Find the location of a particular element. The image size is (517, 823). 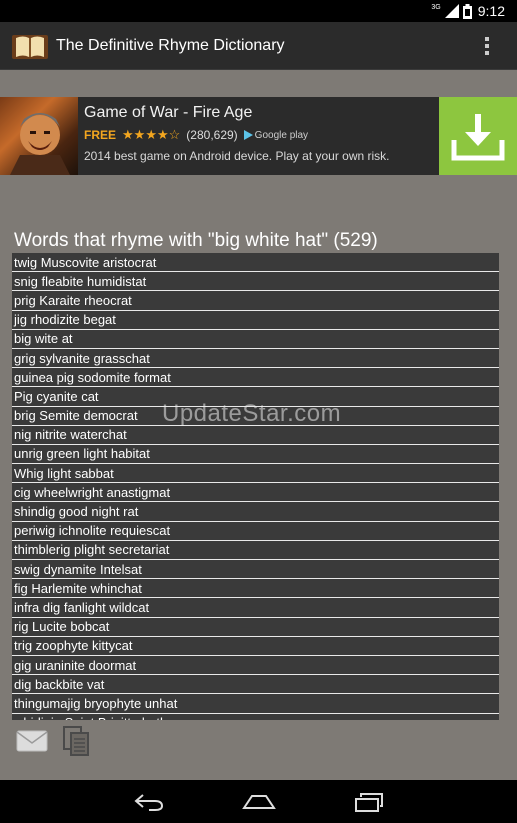

list-item: nig nitrite waterchat is located at coordinates (255, 435).